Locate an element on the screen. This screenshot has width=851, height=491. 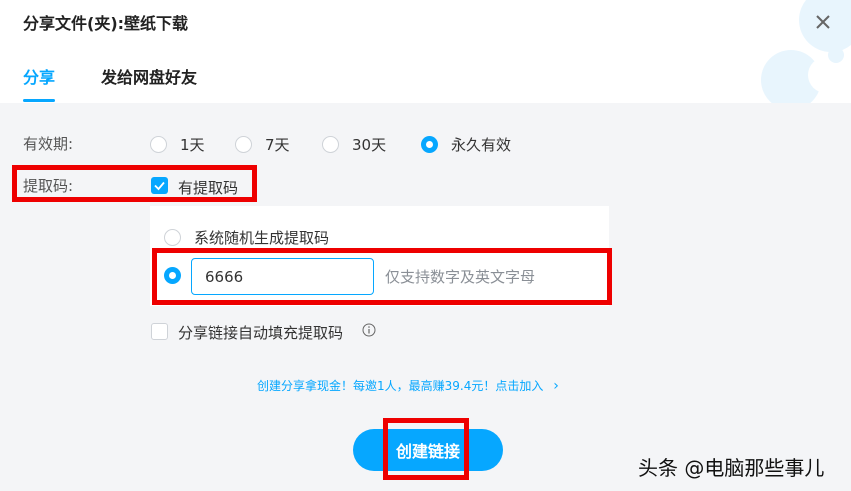
close-icon is located at coordinates (823, 22).